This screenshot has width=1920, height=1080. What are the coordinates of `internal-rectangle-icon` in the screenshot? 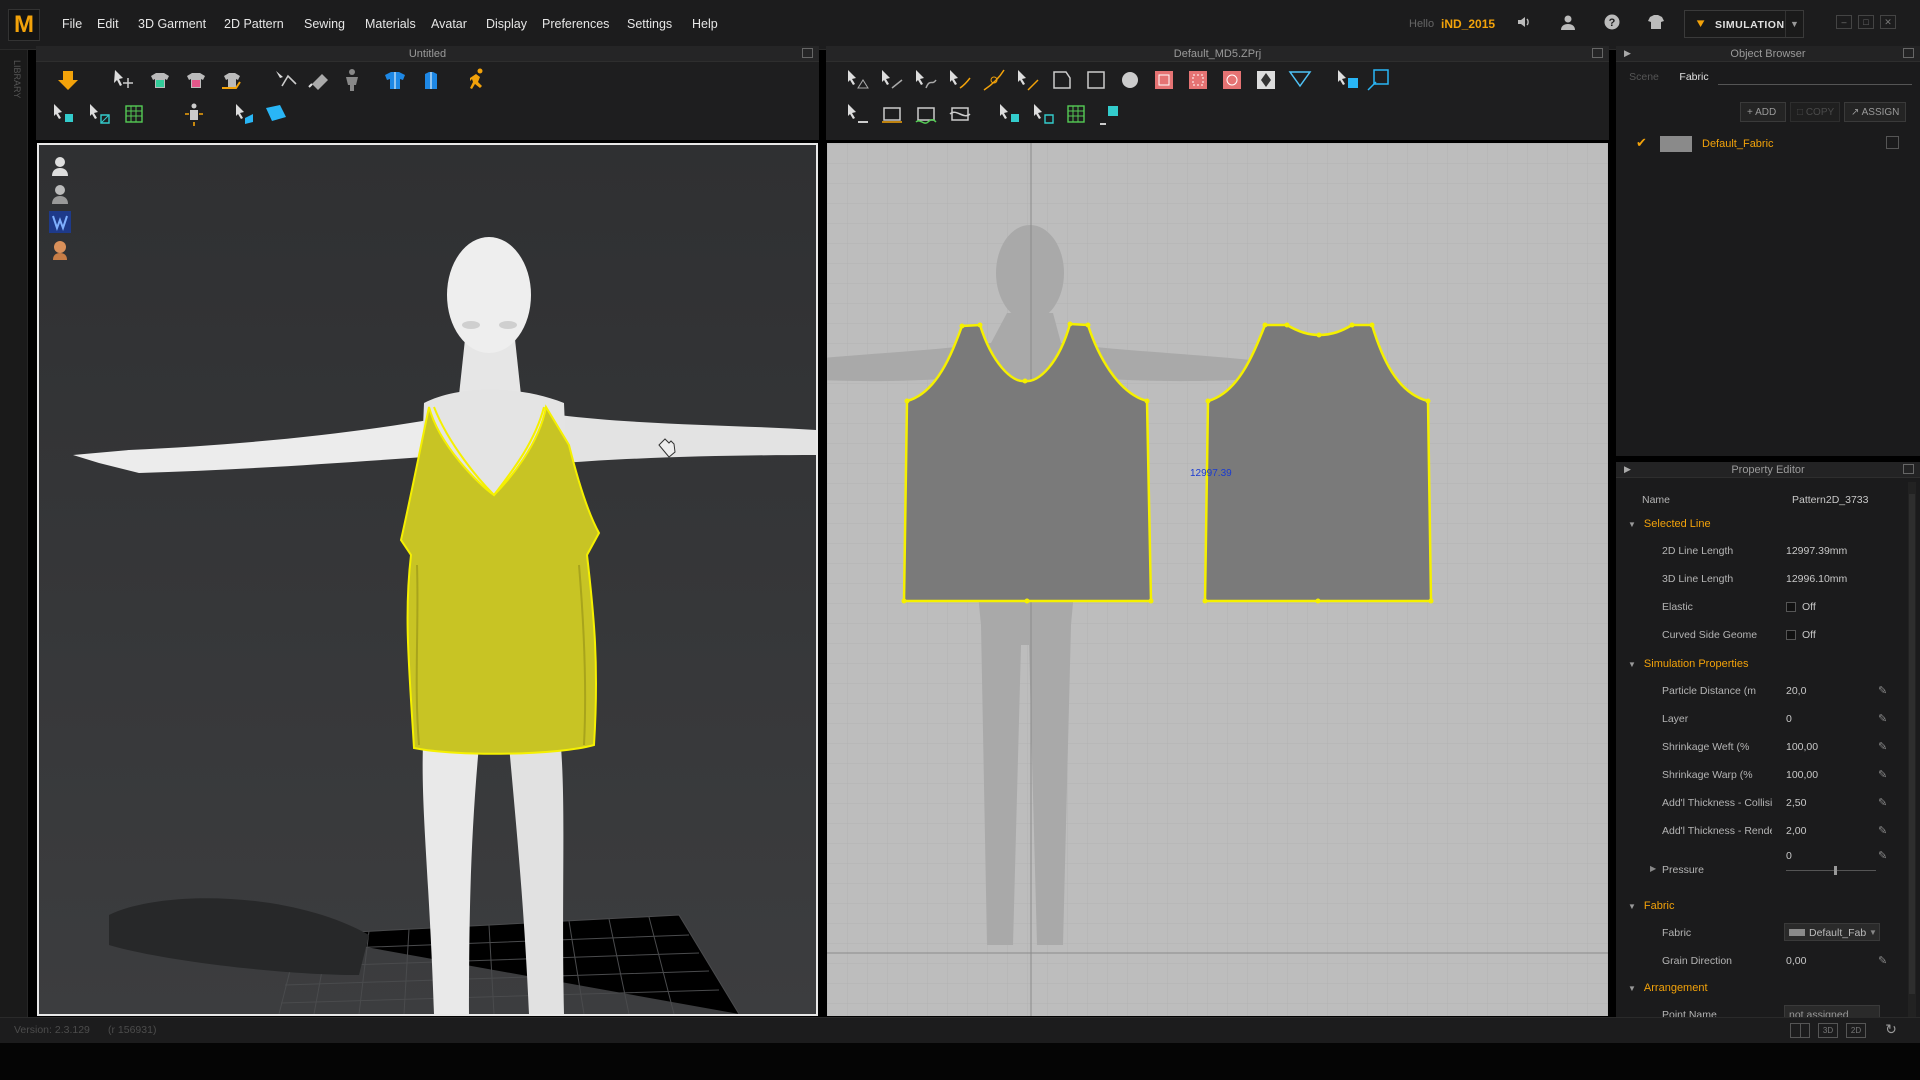 It's located at (1164, 80).